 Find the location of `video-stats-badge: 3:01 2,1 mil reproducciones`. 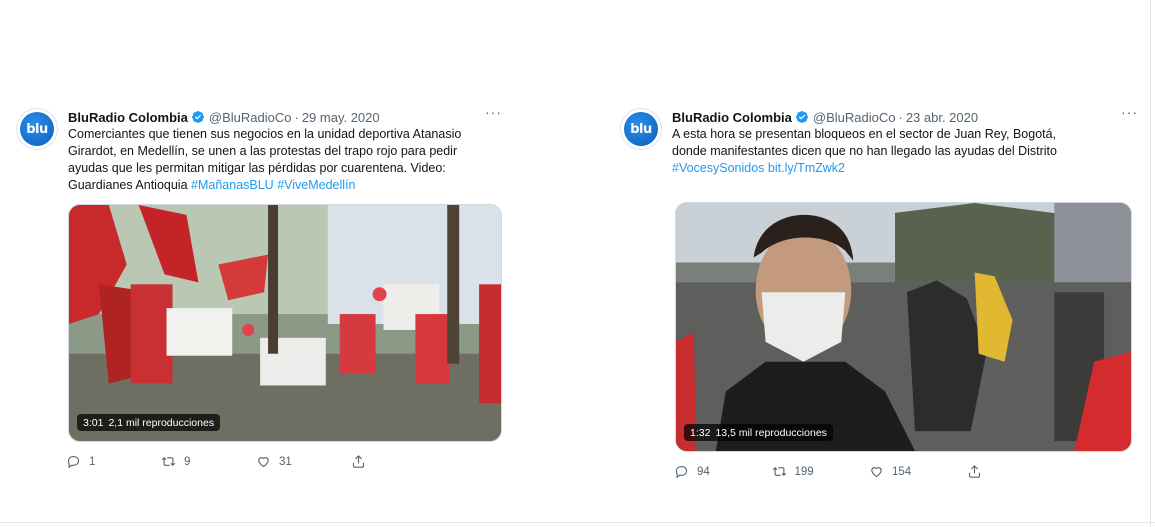

video-stats-badge: 3:01 2,1 mil reproducciones is located at coordinates (149, 422).